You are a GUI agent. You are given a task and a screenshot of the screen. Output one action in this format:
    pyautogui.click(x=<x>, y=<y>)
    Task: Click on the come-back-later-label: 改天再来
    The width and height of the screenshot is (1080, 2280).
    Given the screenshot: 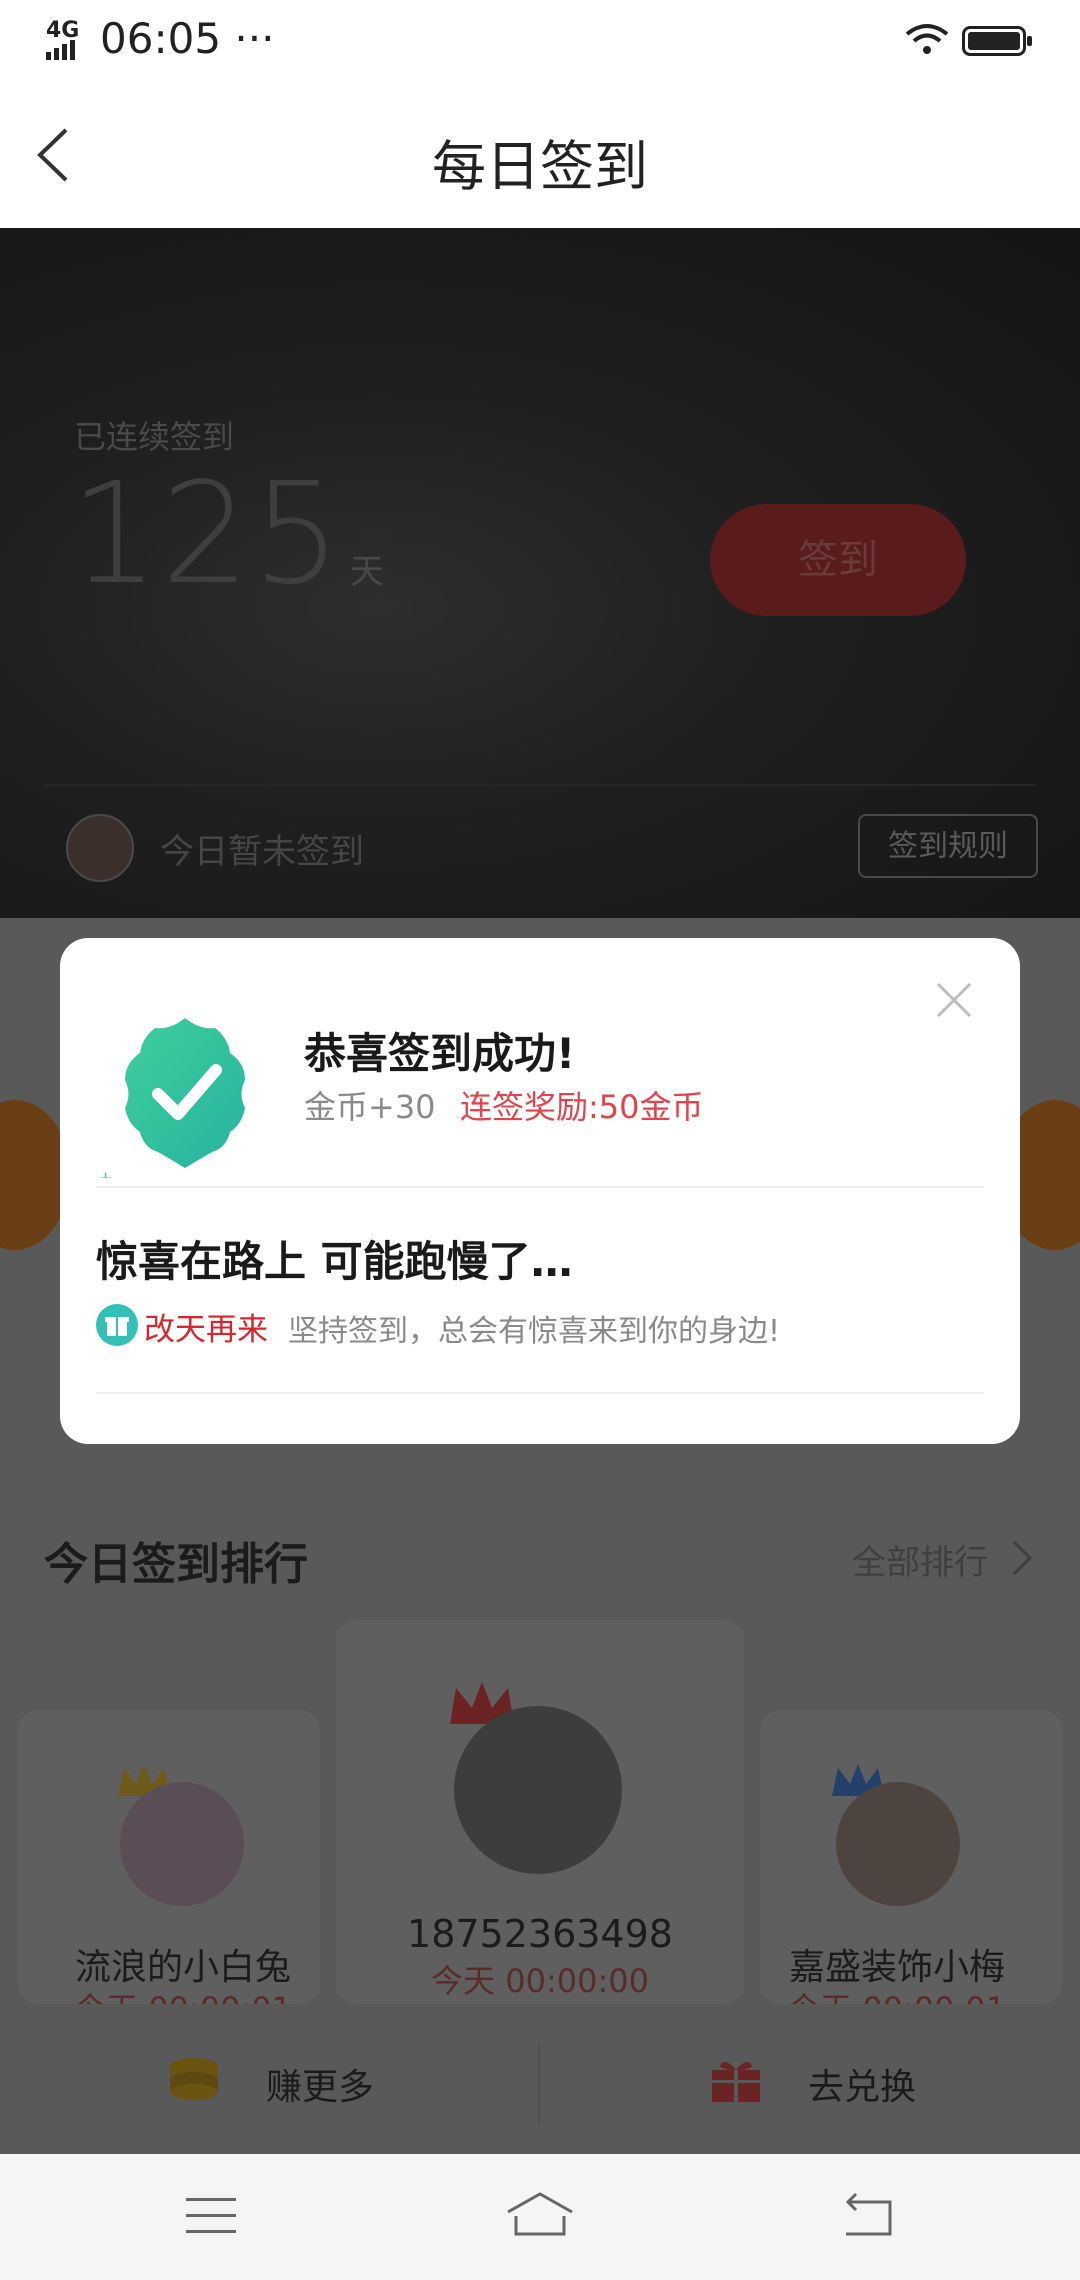 What is the action you would take?
    pyautogui.click(x=206, y=1330)
    